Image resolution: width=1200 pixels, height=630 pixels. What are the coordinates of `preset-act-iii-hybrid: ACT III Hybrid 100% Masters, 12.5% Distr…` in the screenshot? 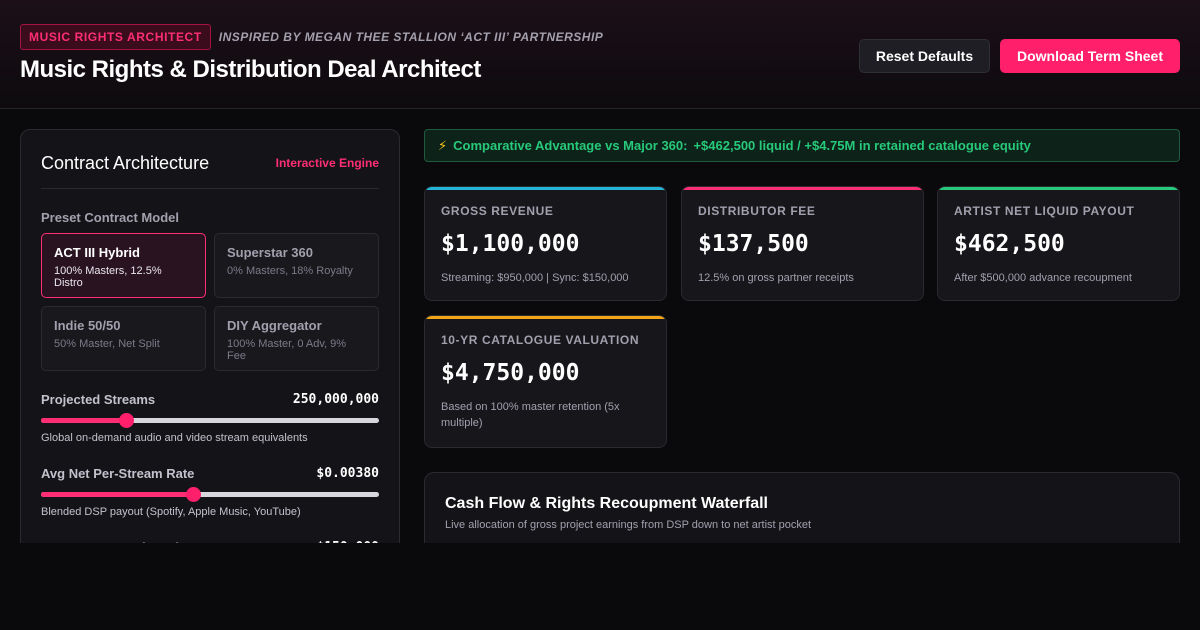 It's located at (123, 265).